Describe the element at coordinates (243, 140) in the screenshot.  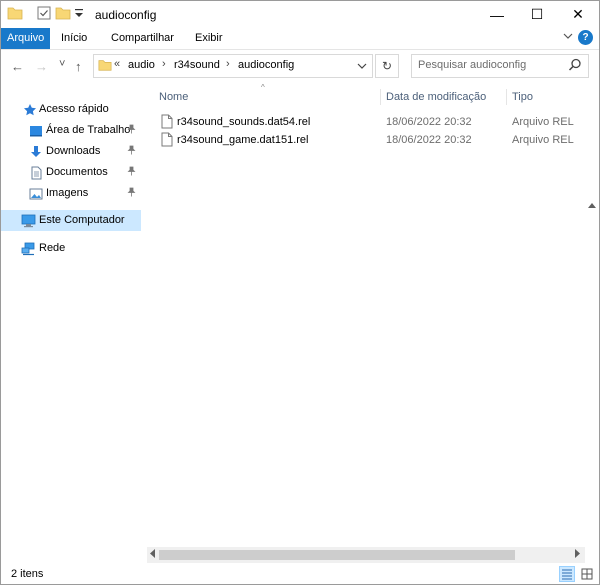
I see `file-name: r34sound_game.dat151.rel` at that location.